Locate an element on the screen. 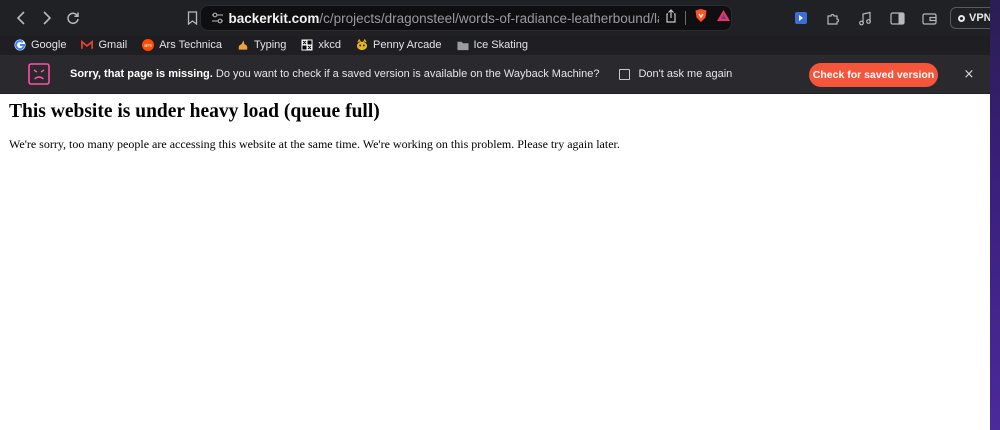  checkbox-label: Don't ask me again is located at coordinates (685, 74).